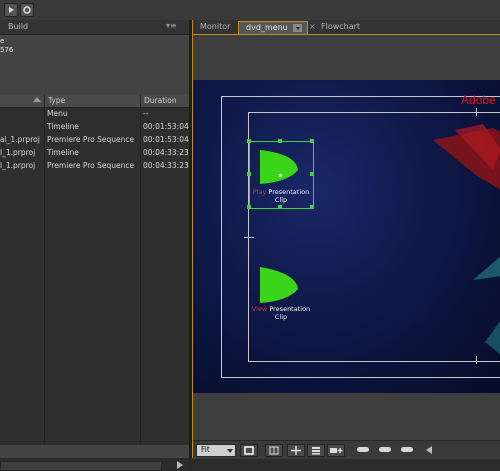 The height and width of the screenshot is (471, 500). Describe the element at coordinates (340, 26) in the screenshot. I see `tab-flowchart: Flowchart` at that location.